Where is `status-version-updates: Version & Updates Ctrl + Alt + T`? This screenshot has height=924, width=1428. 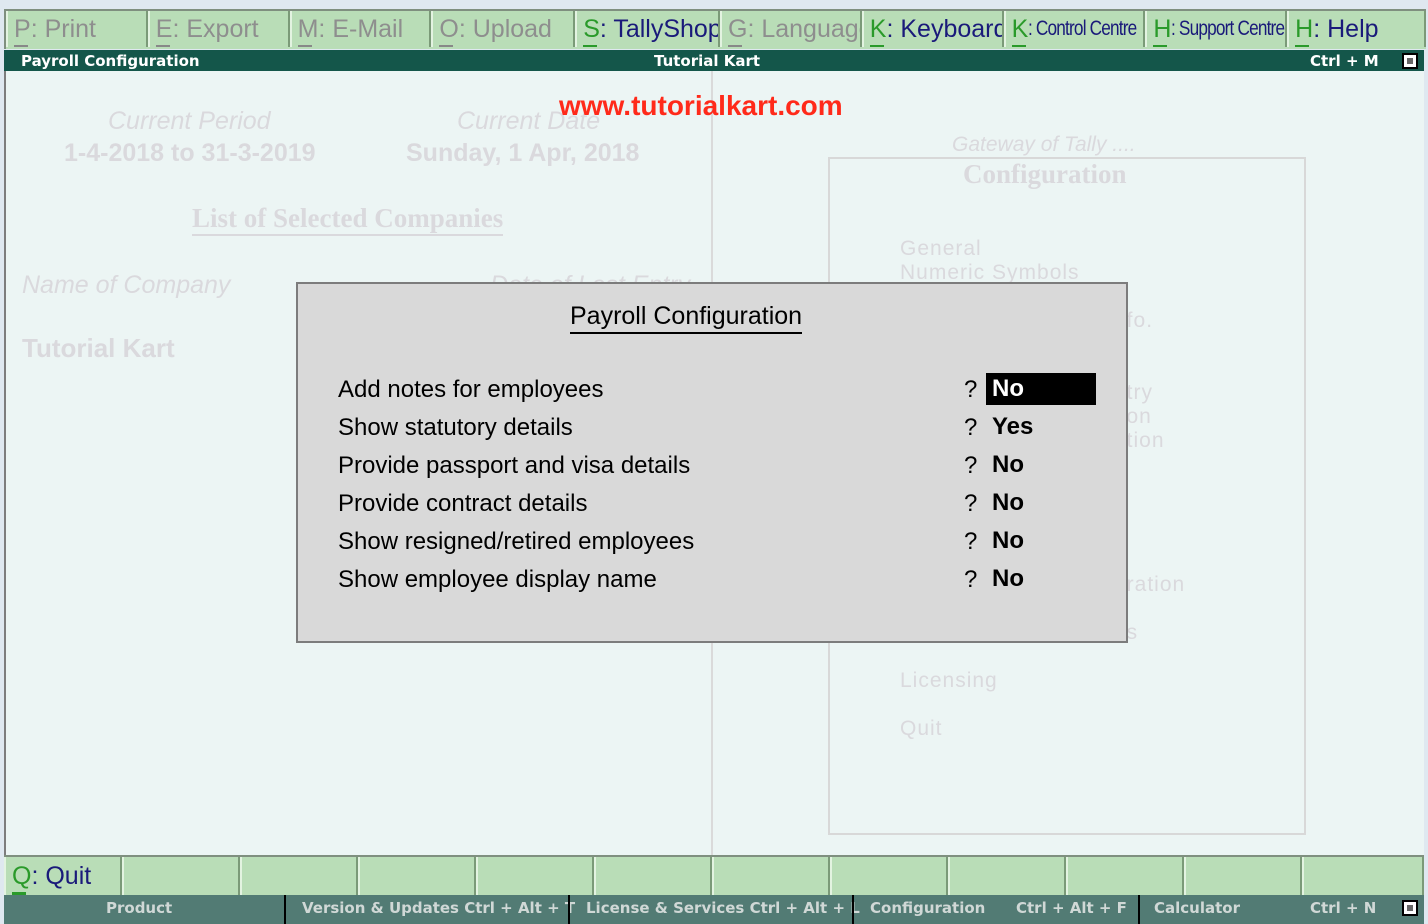 status-version-updates: Version & Updates Ctrl + Alt + T is located at coordinates (438, 909).